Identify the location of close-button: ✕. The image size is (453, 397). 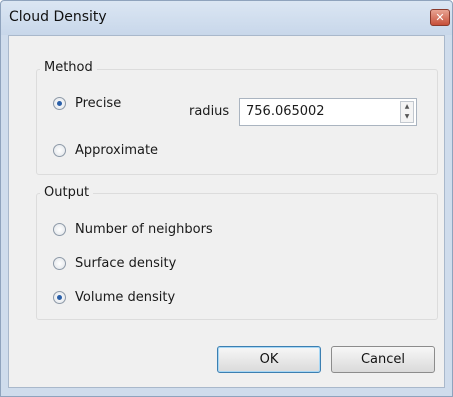
(440, 17).